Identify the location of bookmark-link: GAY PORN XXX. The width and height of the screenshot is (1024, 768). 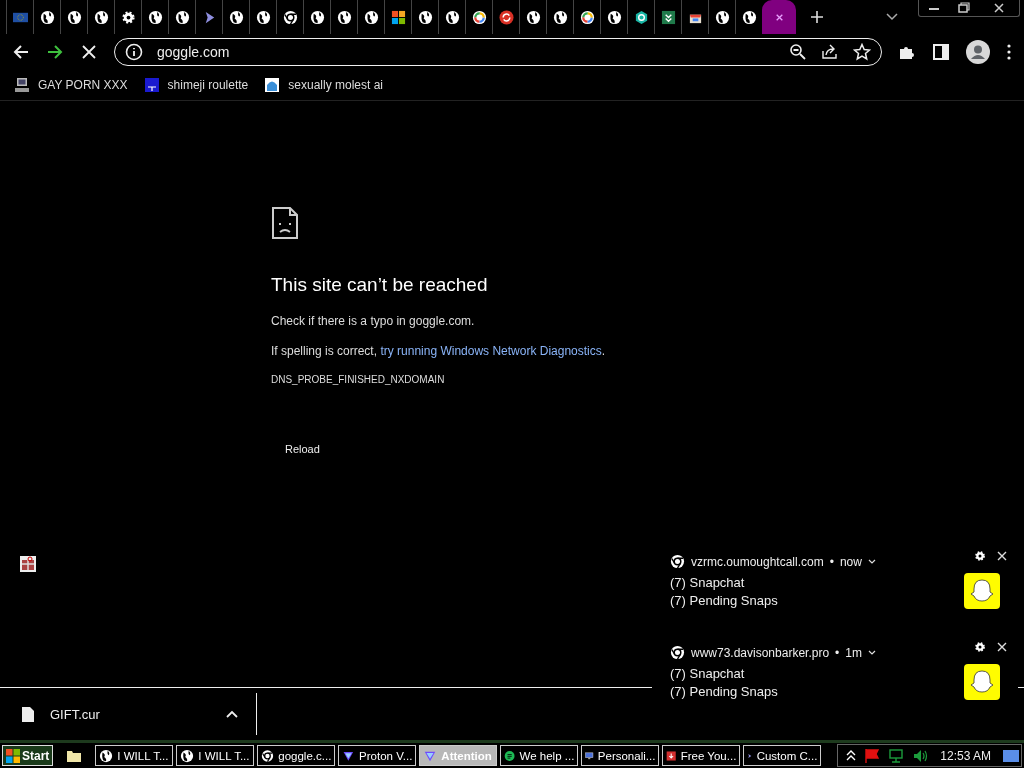
(83, 85).